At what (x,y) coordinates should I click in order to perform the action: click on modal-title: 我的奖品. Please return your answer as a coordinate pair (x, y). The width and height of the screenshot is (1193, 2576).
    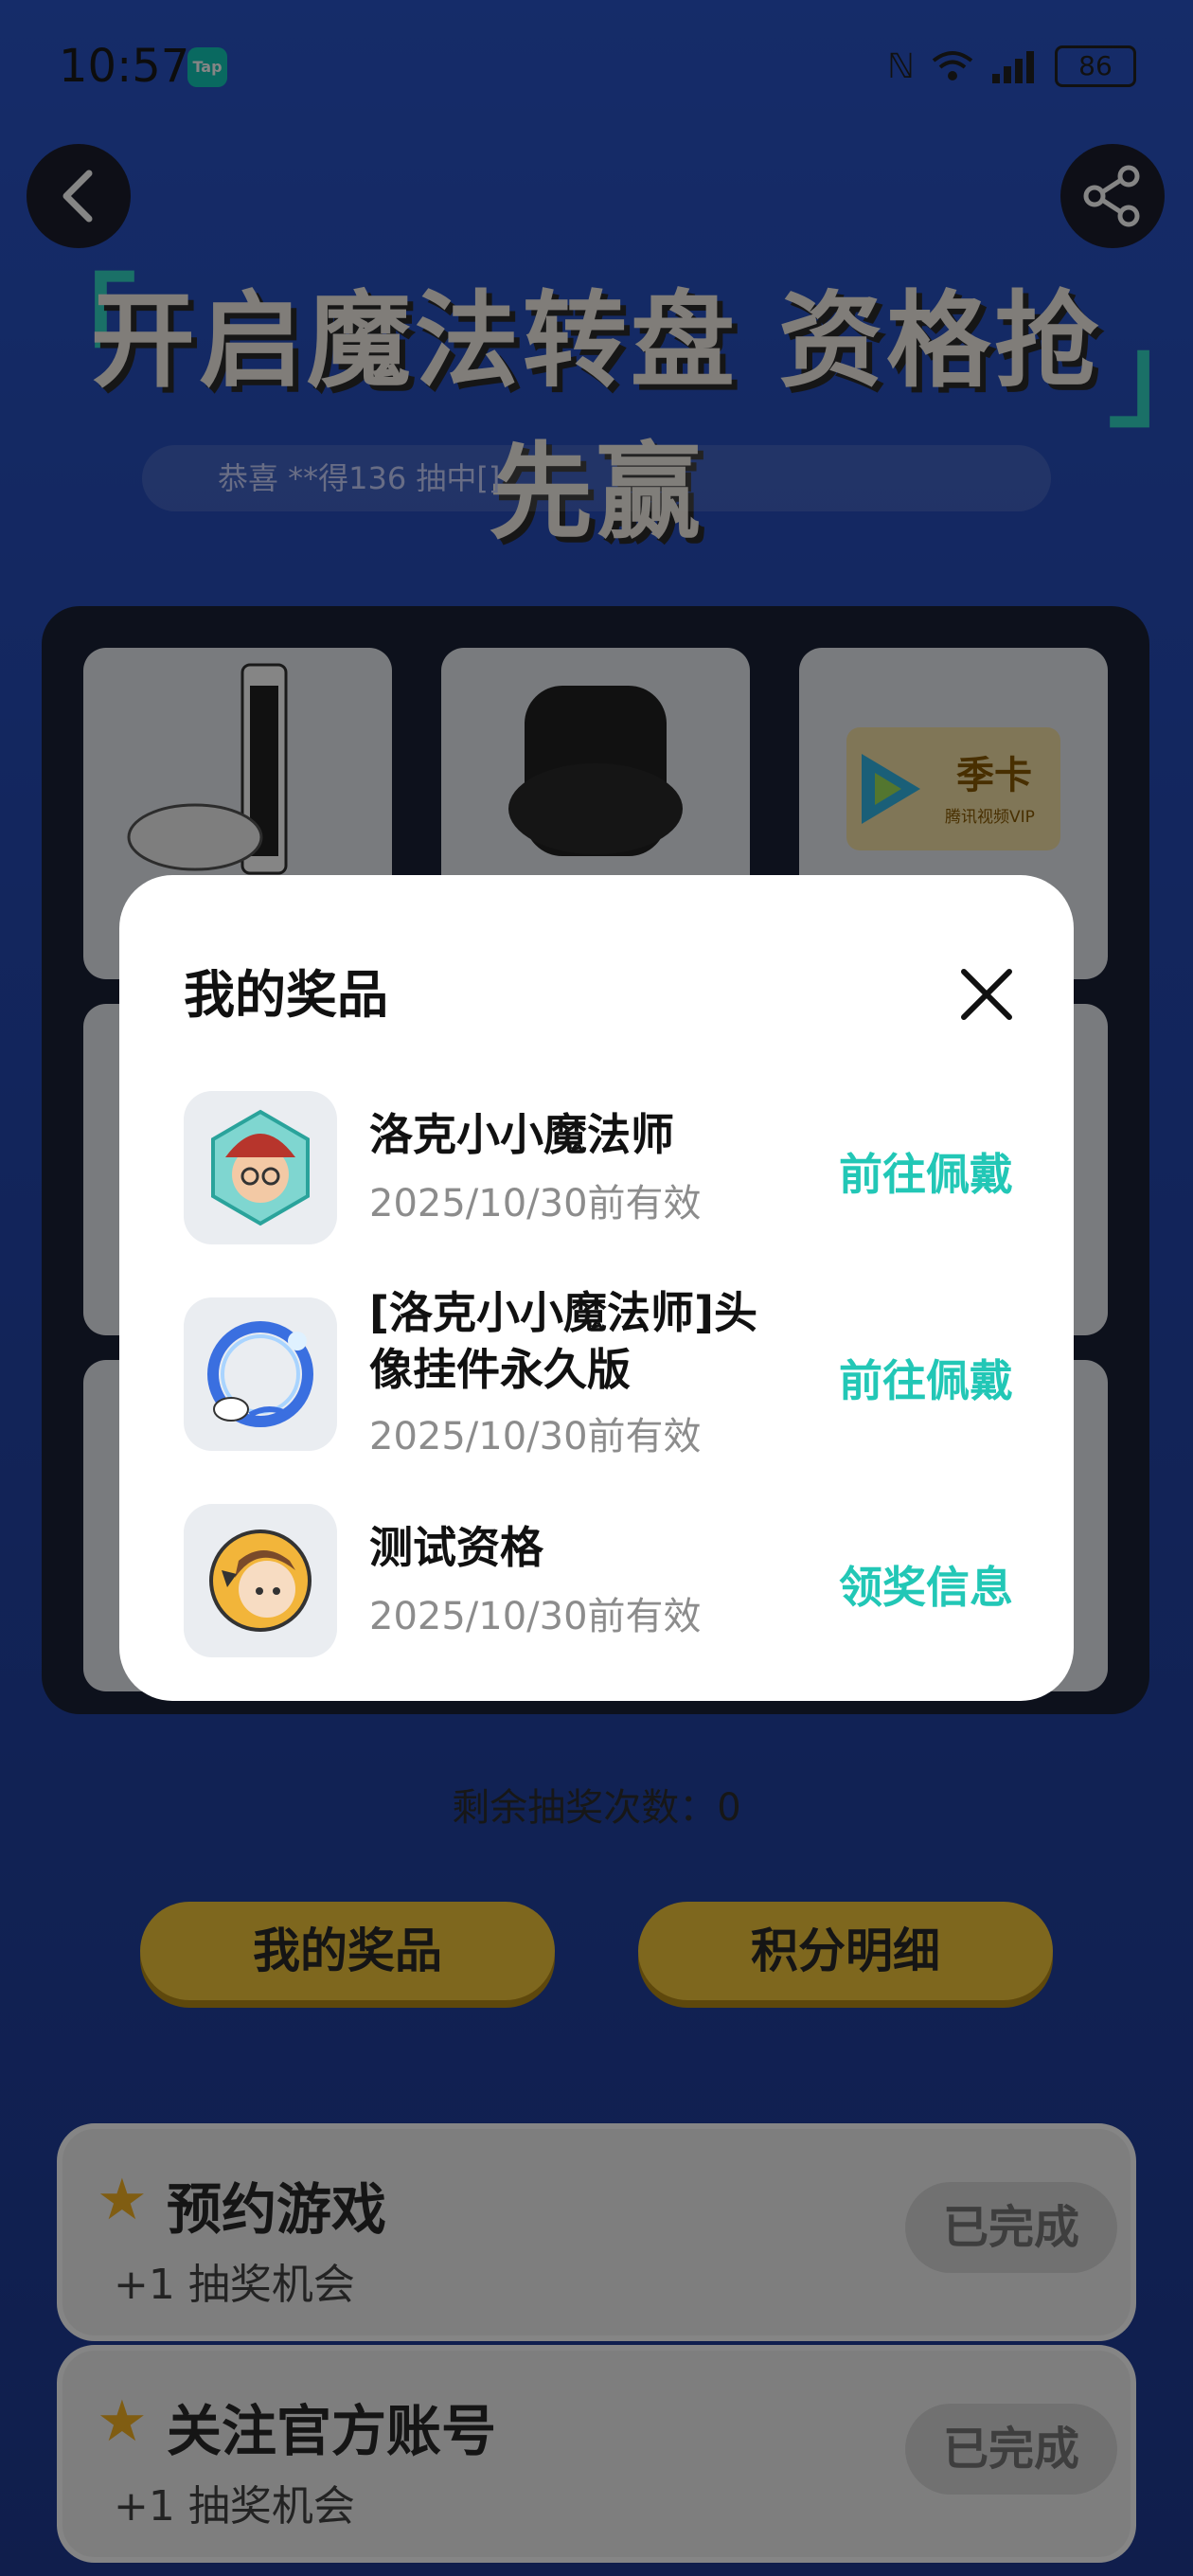
    Looking at the image, I should click on (286, 995).